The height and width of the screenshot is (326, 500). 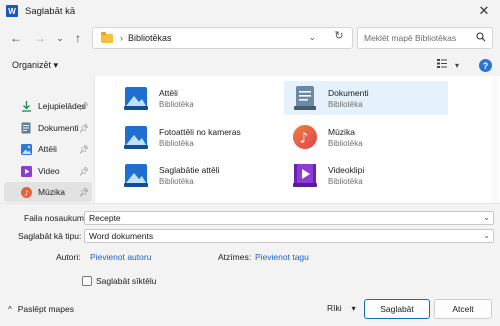 I want to click on pictures-icon, so click(x=26, y=149).